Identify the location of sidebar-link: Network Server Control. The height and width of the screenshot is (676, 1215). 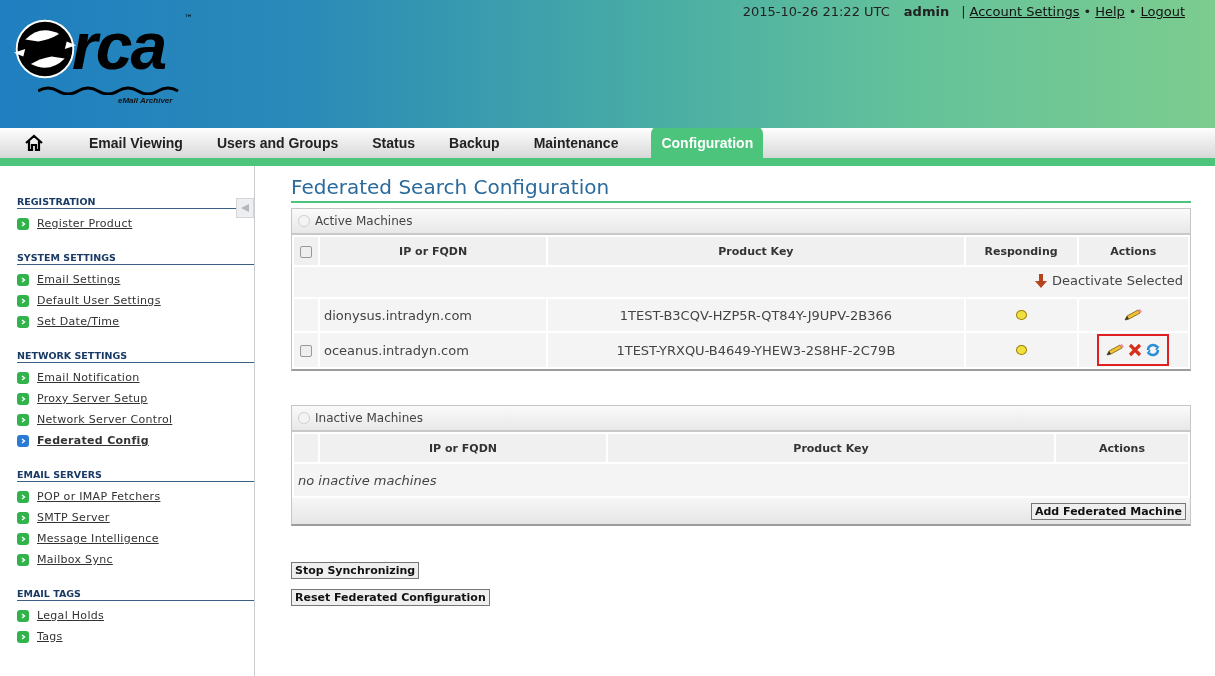
(105, 419).